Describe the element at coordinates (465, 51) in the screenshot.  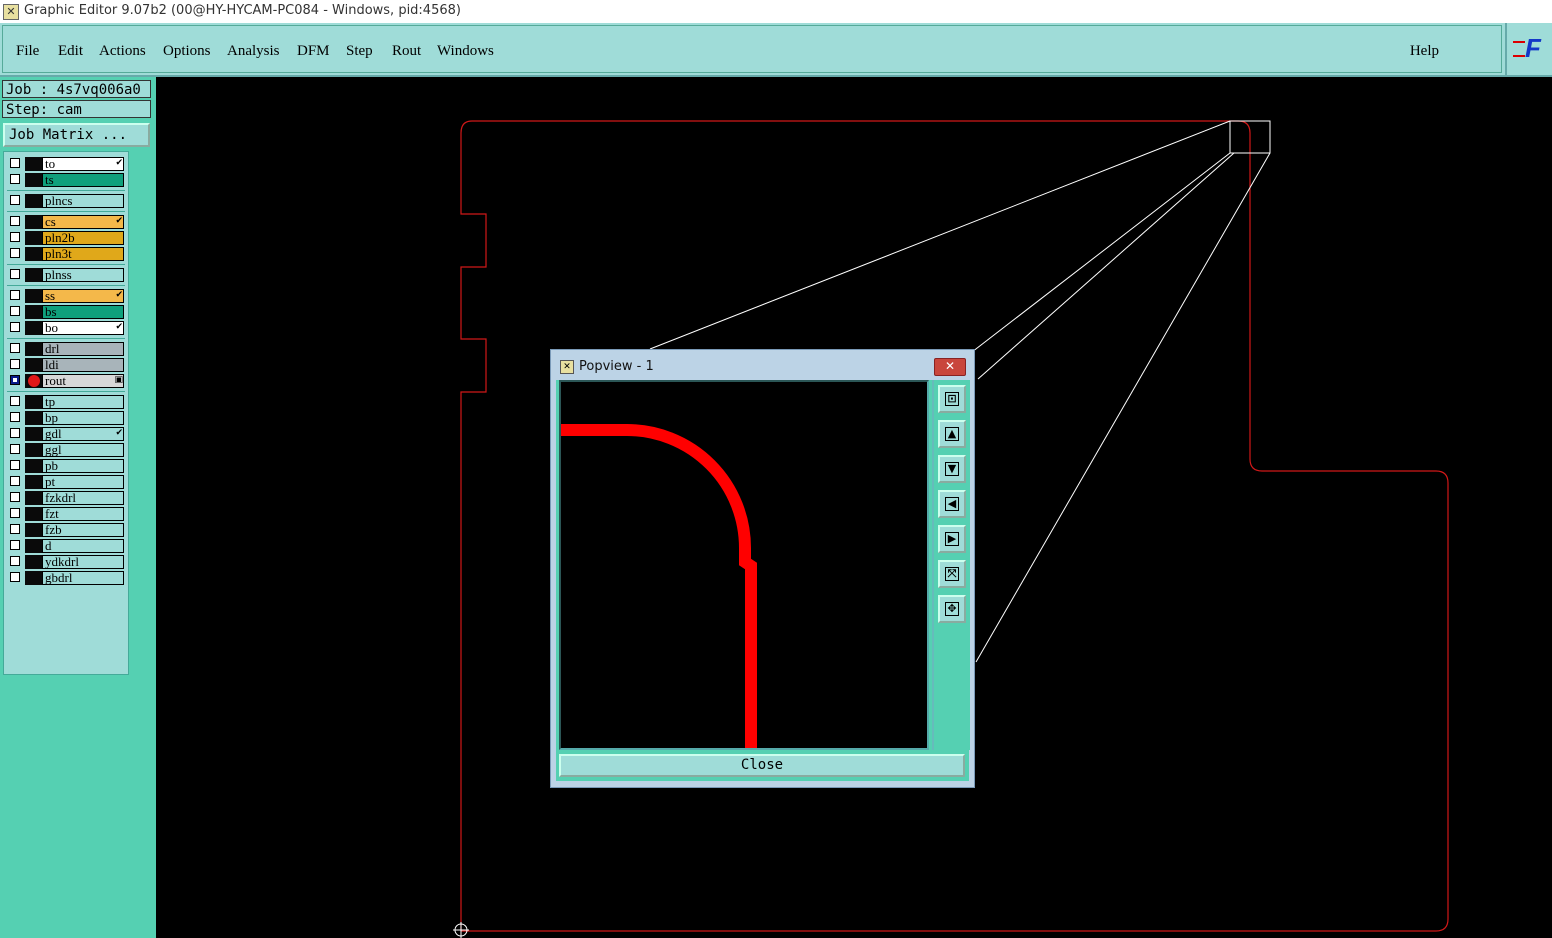
I see `menu-windows: Windows` at that location.